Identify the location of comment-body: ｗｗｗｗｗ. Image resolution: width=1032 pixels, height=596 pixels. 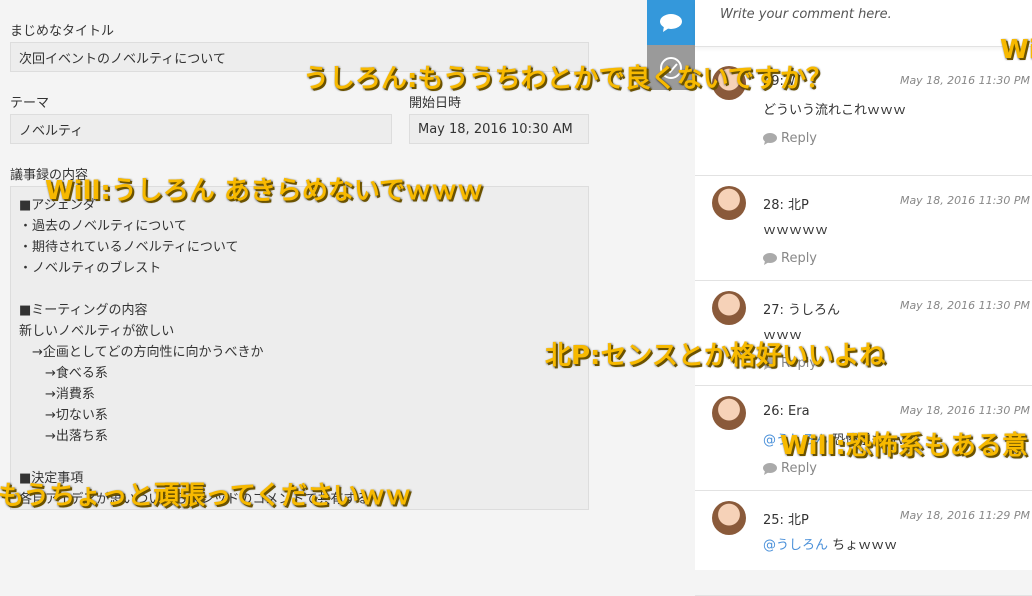
(796, 230).